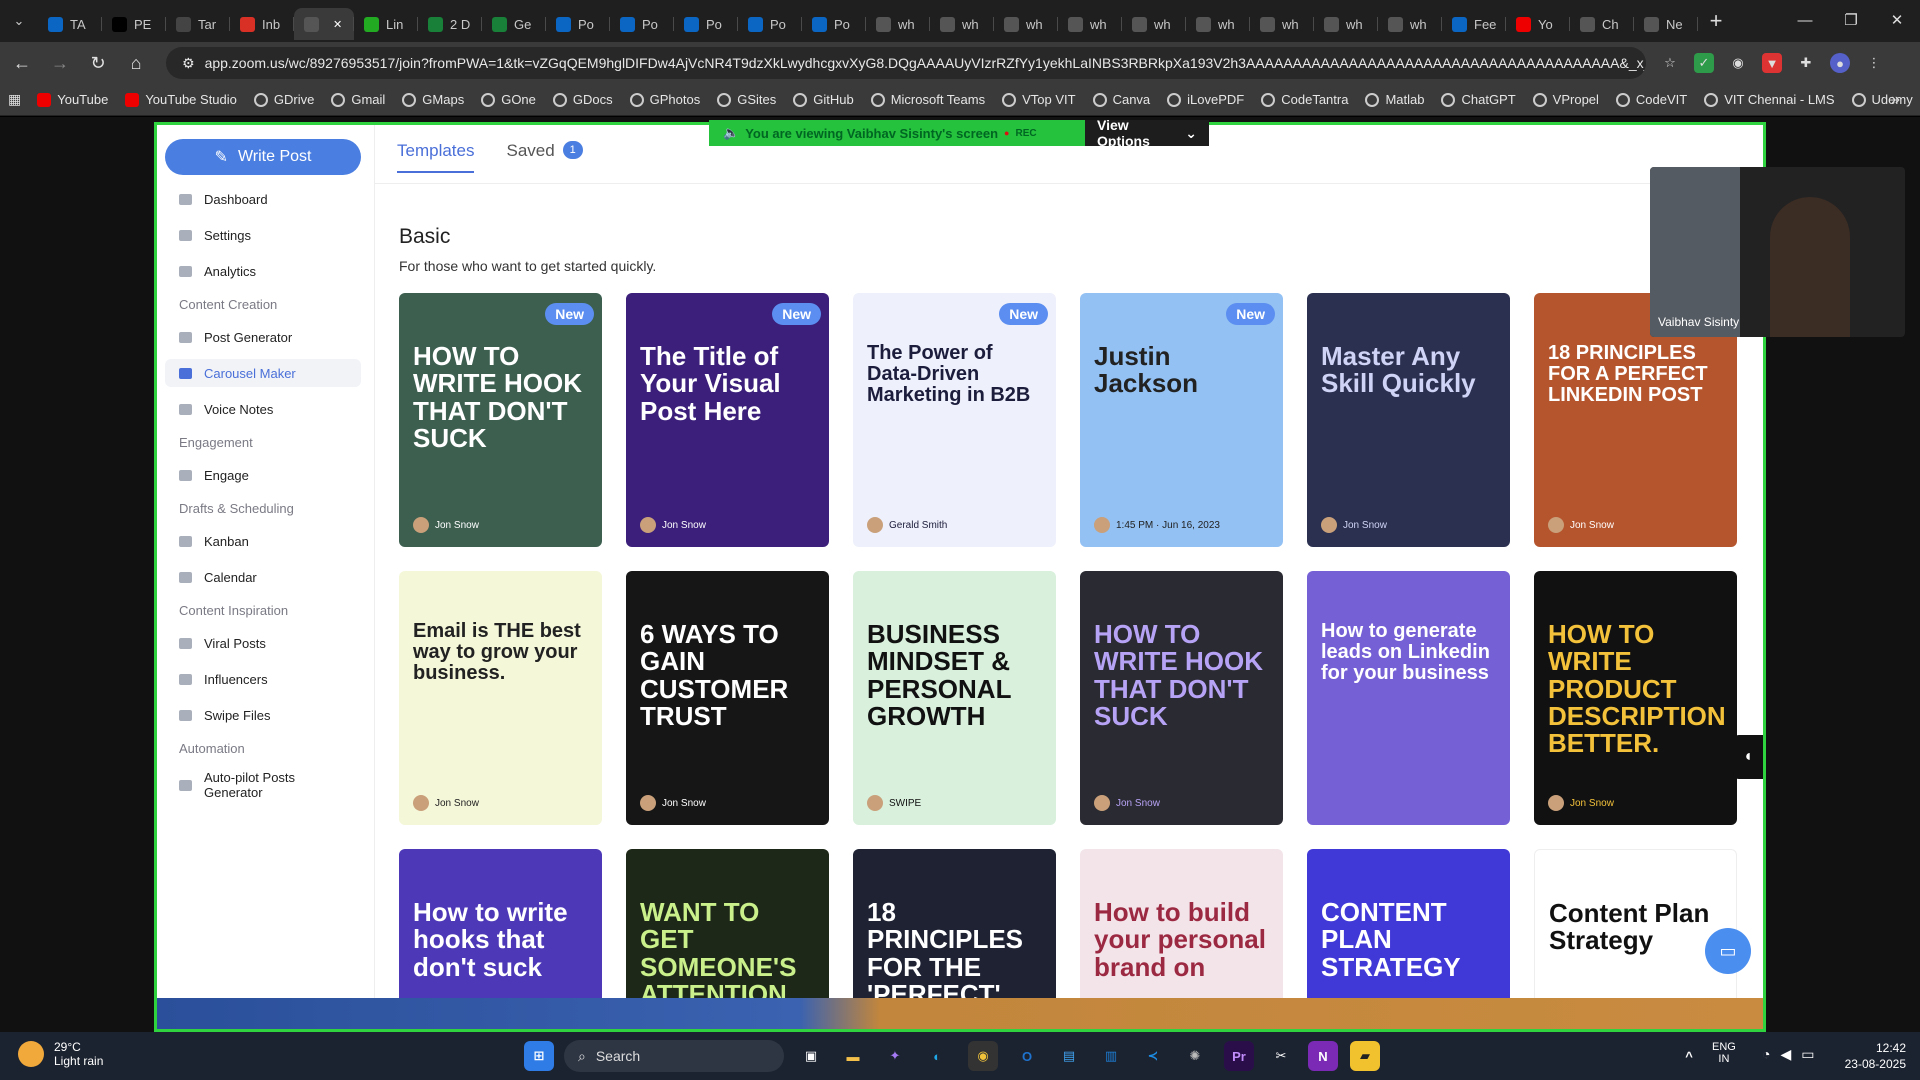  I want to click on outlook-icon: O, so click(1027, 1056).